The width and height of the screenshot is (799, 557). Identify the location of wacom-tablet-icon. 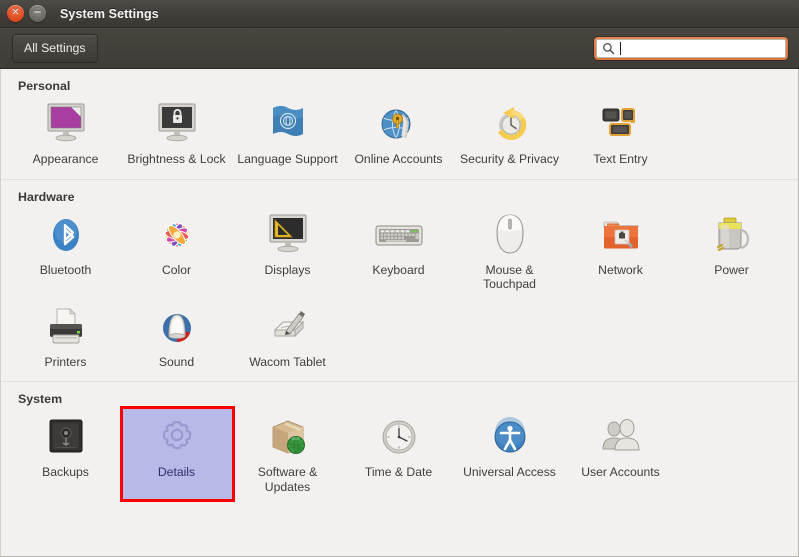
(288, 327).